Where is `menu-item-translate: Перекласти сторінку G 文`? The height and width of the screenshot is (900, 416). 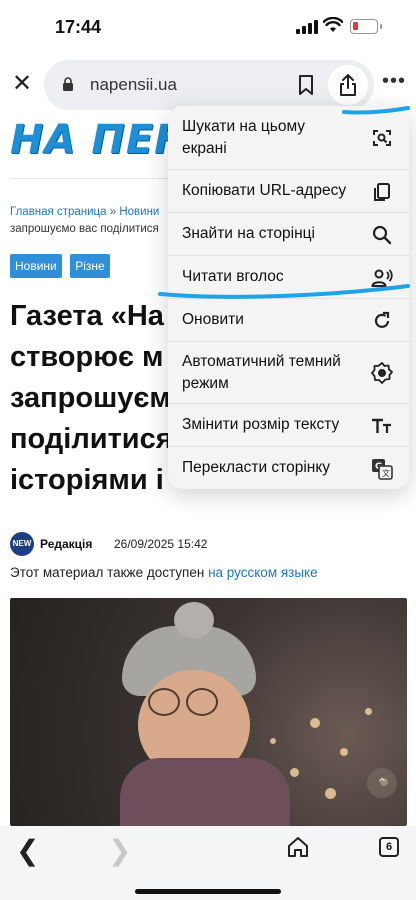 menu-item-translate: Перекласти сторінку G 文 is located at coordinates (288, 467).